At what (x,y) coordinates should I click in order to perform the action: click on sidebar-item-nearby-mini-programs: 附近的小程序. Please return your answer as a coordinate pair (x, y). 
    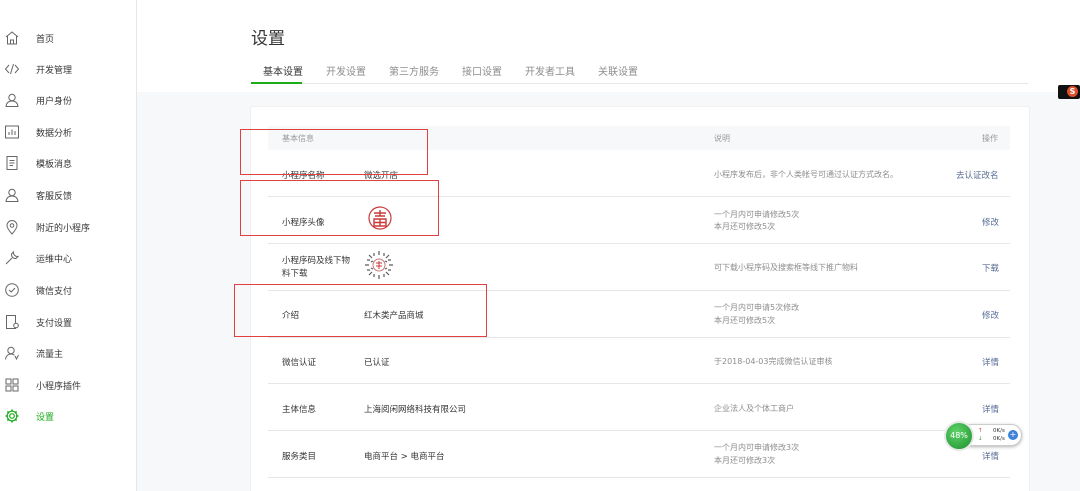
    Looking at the image, I should click on (68, 227).